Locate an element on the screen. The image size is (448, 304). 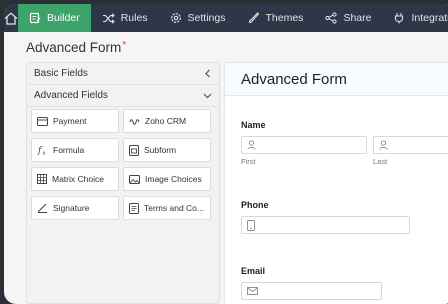
tab-integrations: Integratio is located at coordinates (415, 18).